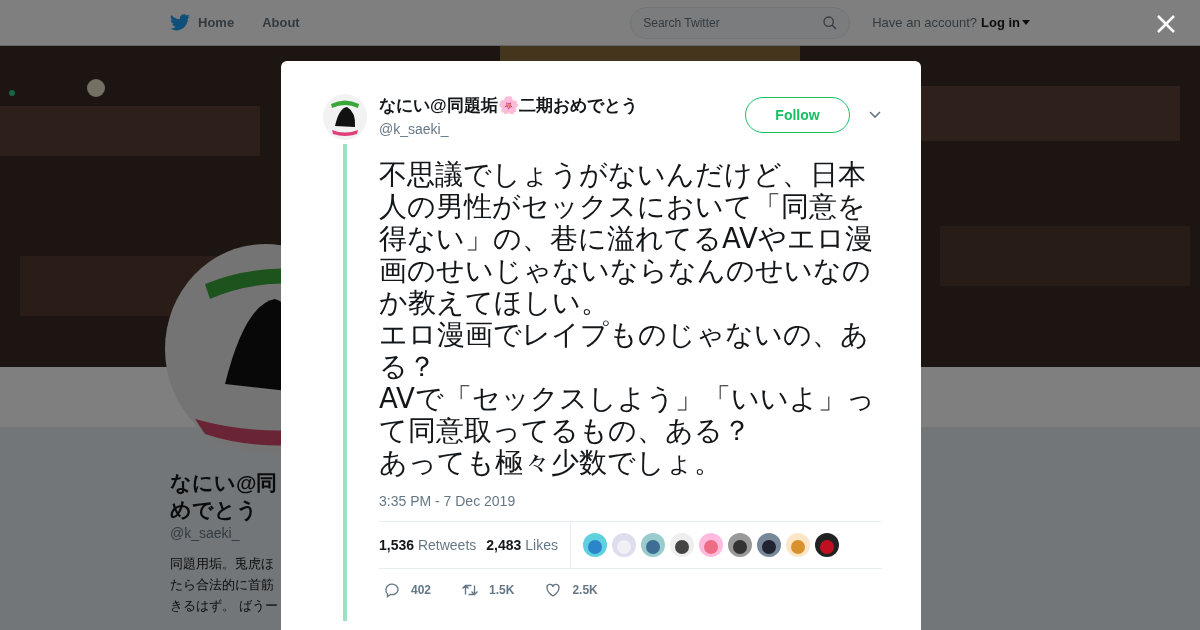 This screenshot has width=1200, height=630. Describe the element at coordinates (224, 606) in the screenshot. I see `profile-bio: きるはず。 ばうー` at that location.